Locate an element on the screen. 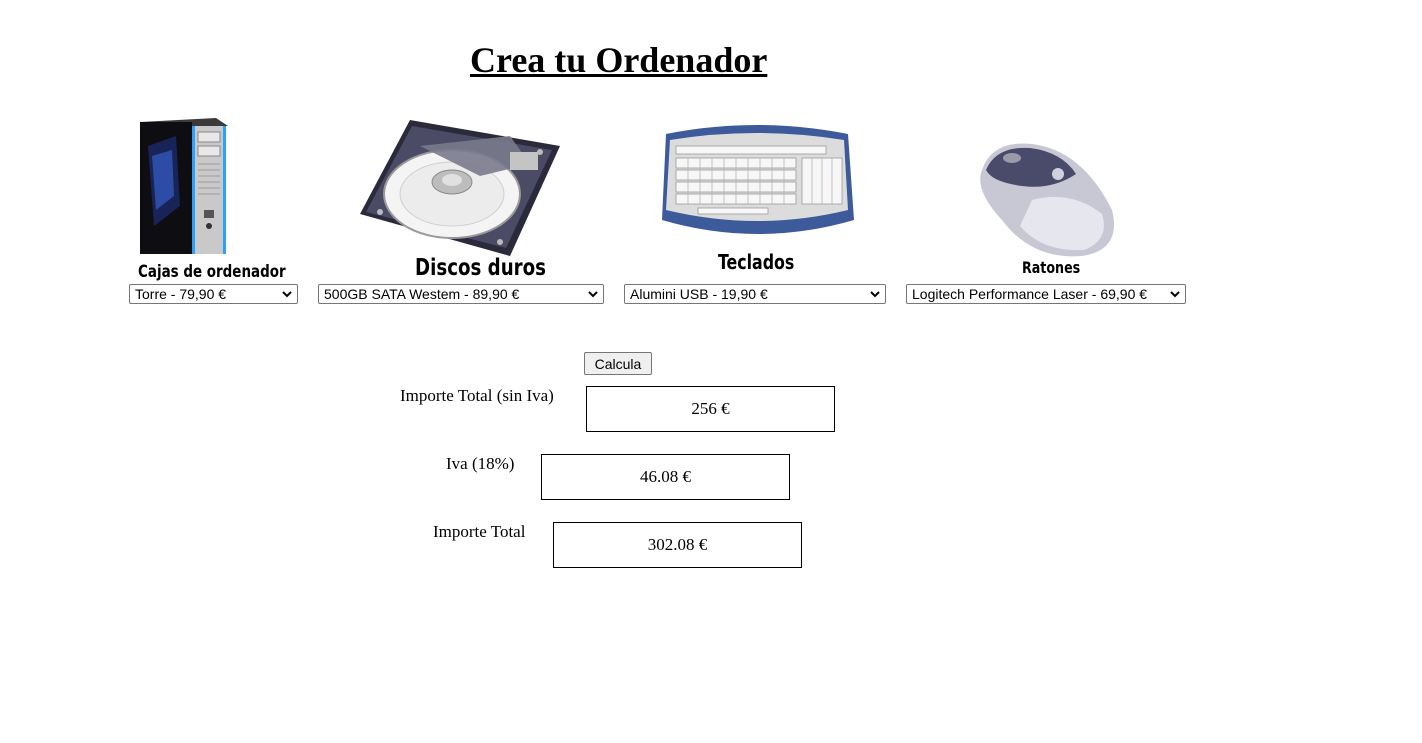  product-caption-teclados: Teclados is located at coordinates (756, 262).